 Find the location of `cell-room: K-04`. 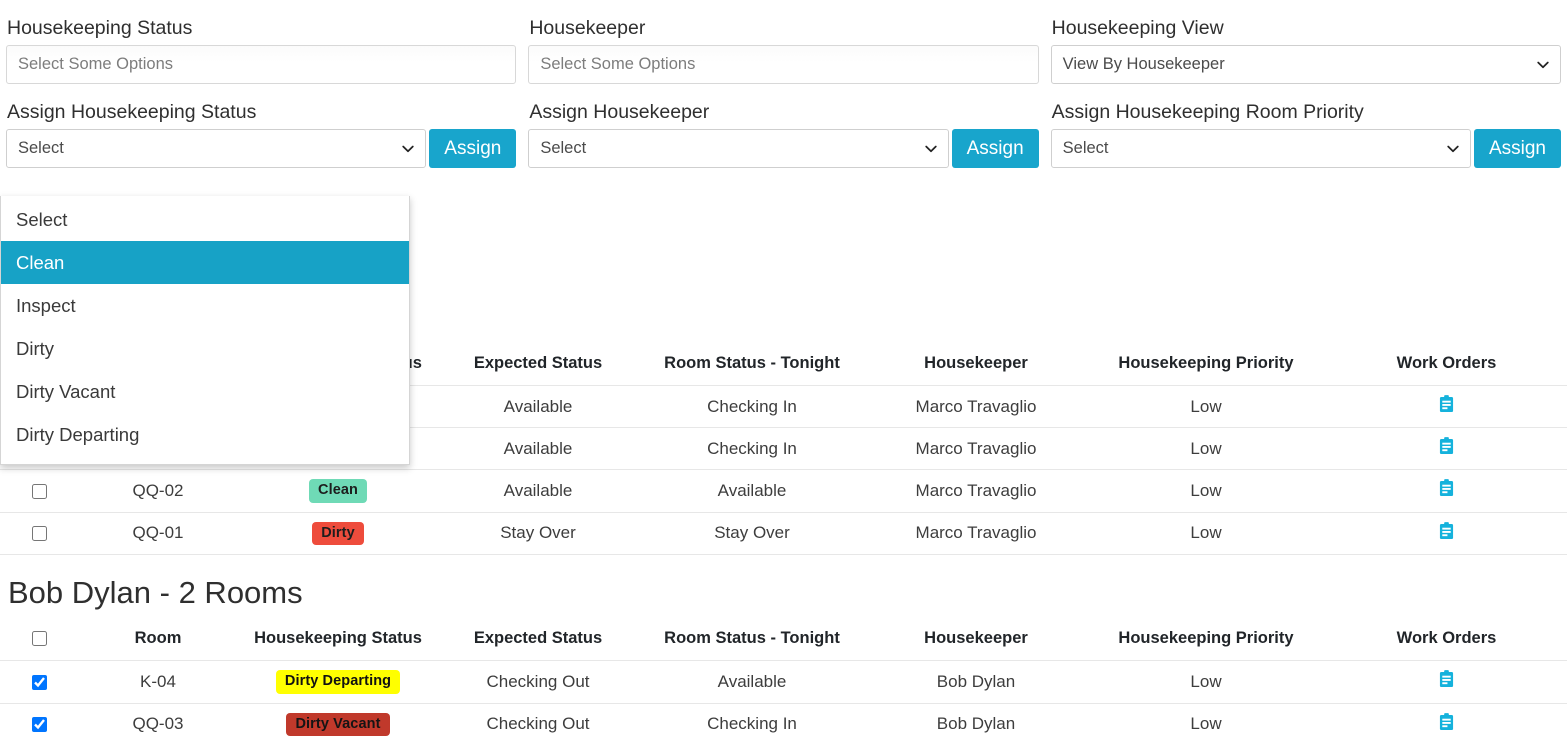

cell-room: K-04 is located at coordinates (158, 682).